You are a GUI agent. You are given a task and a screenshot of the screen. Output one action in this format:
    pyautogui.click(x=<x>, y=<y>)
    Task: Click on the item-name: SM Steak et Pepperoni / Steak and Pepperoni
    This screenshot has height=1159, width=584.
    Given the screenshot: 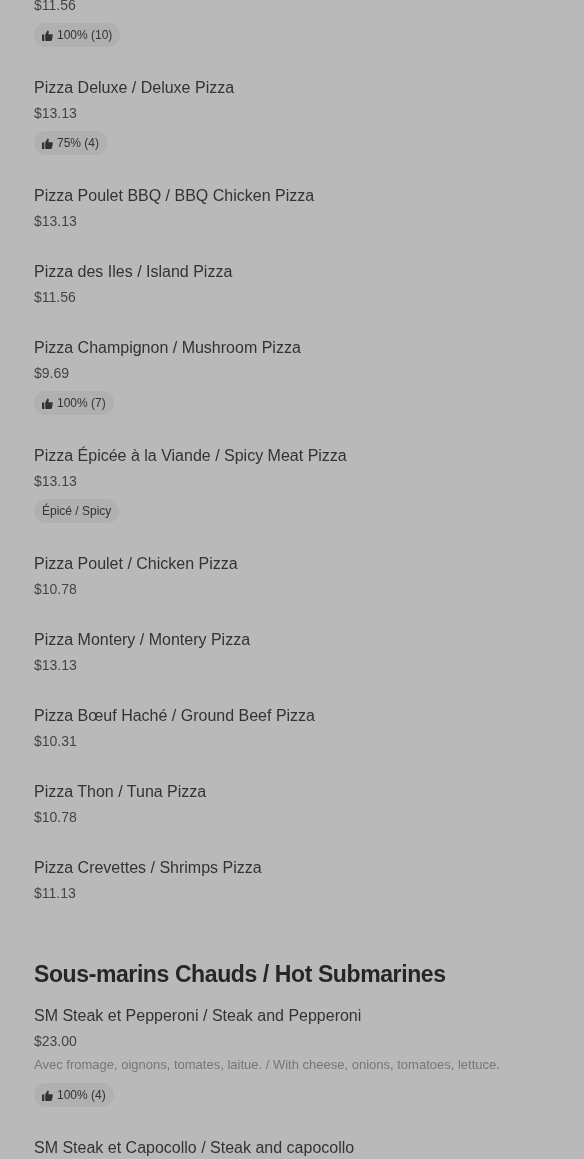 What is the action you would take?
    pyautogui.click(x=198, y=1016)
    